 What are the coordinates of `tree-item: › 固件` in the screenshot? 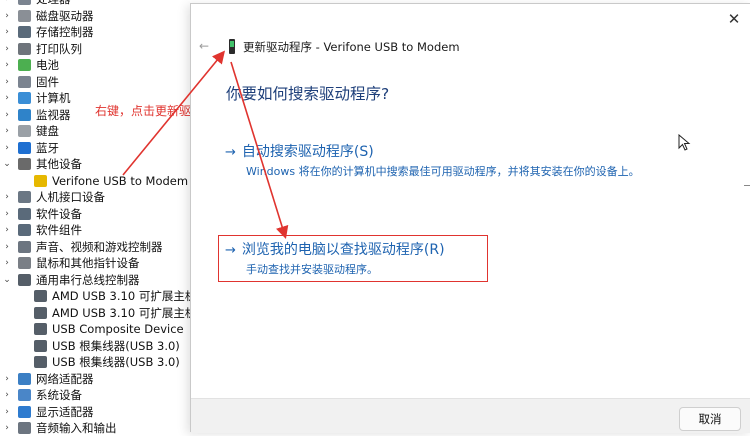 It's located at (30, 82).